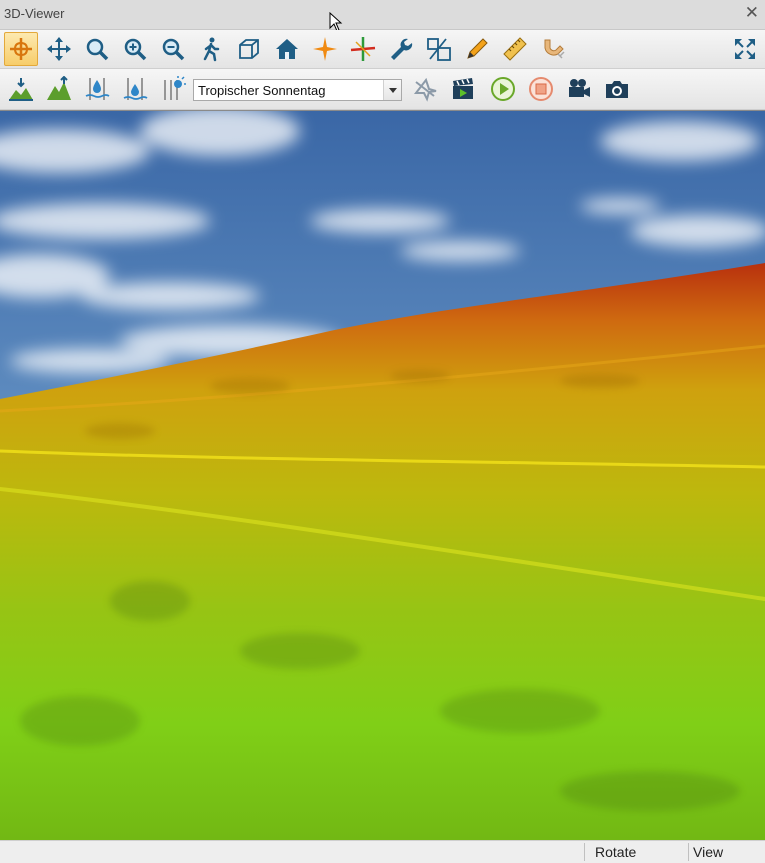 This screenshot has width=765, height=863. I want to click on zoom-in-icon, so click(135, 49).